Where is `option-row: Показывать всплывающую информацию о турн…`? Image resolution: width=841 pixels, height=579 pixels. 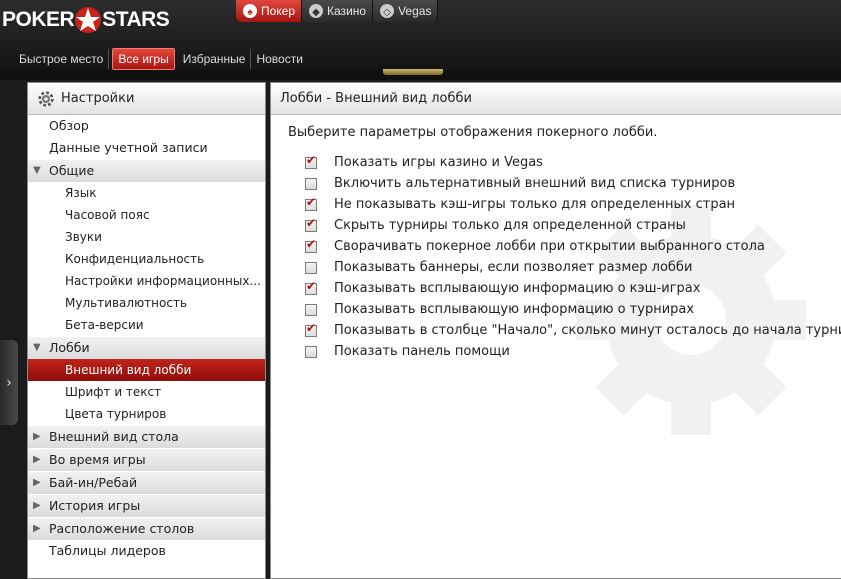 option-row: Показывать всплывающую информацию о турн… is located at coordinates (573, 309).